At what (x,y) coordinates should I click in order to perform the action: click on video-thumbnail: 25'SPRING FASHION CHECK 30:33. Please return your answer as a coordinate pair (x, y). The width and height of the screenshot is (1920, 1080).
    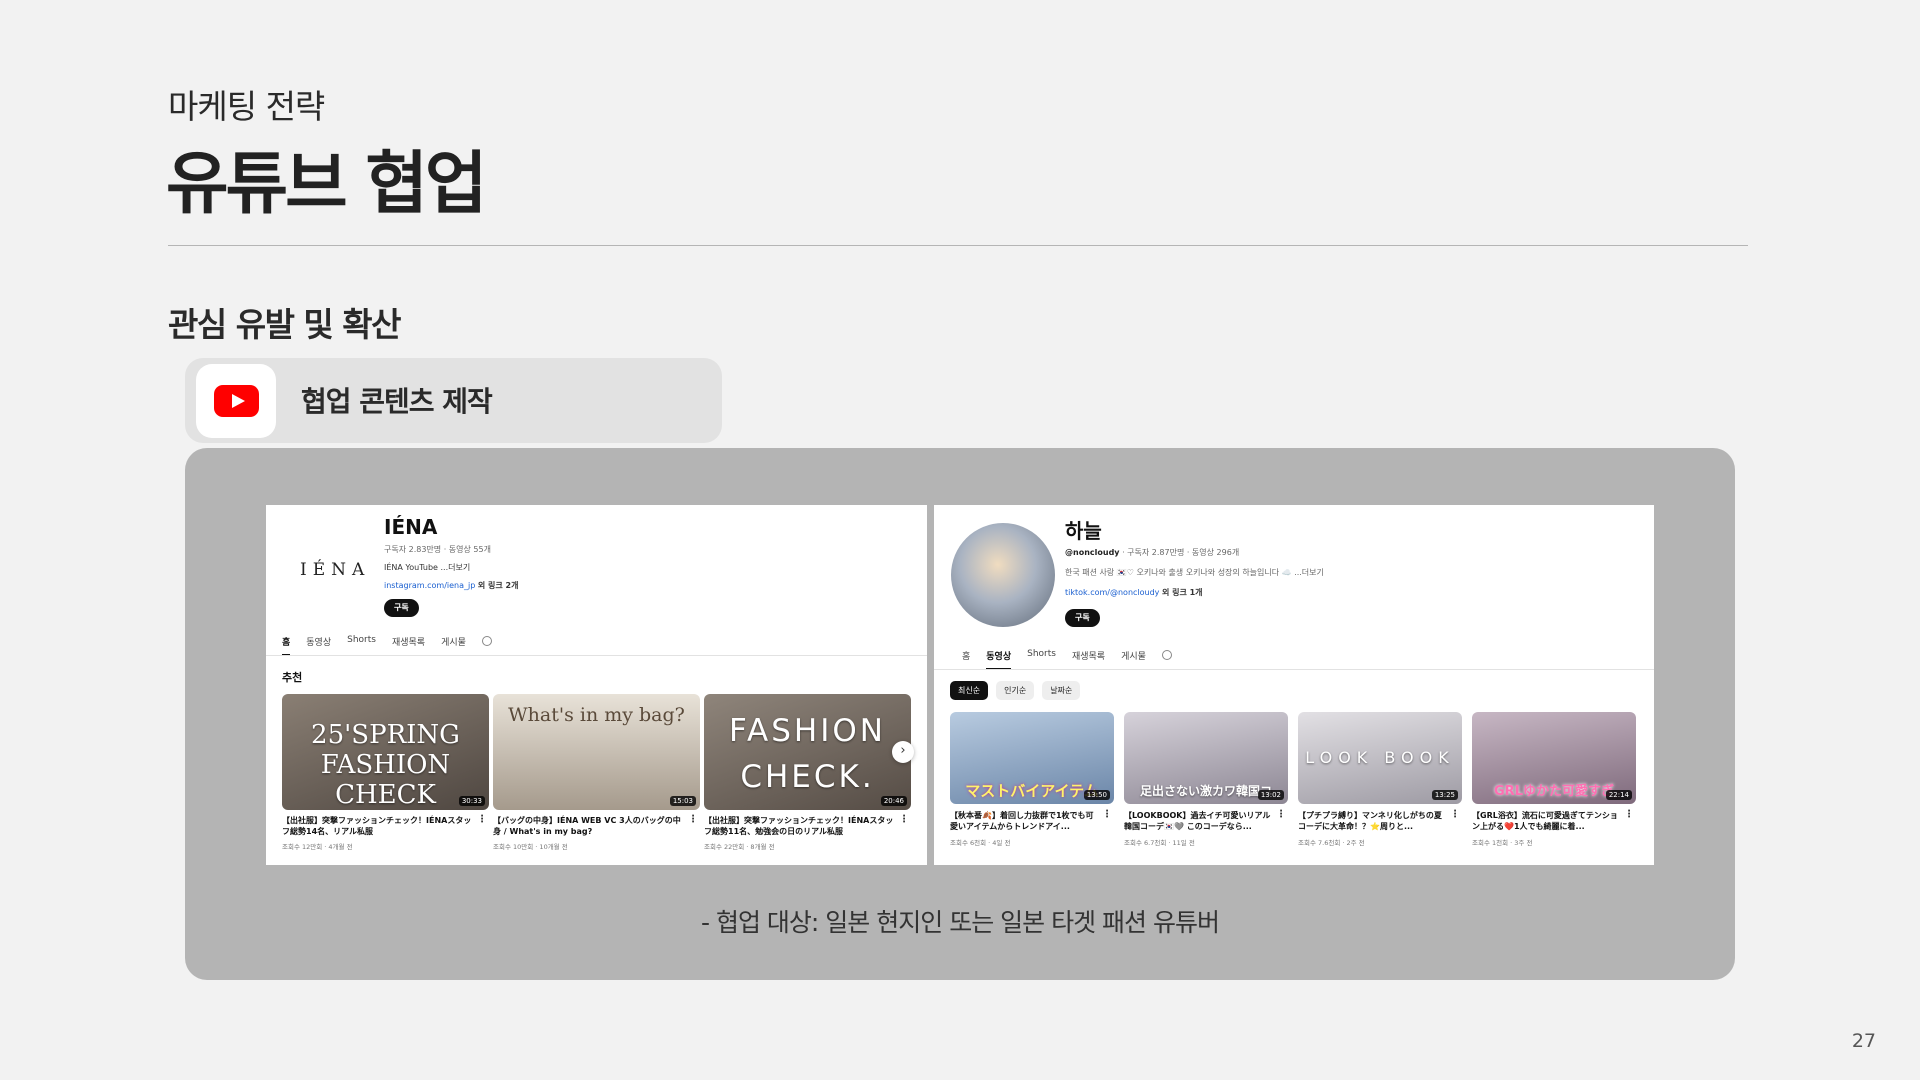
    Looking at the image, I should click on (385, 752).